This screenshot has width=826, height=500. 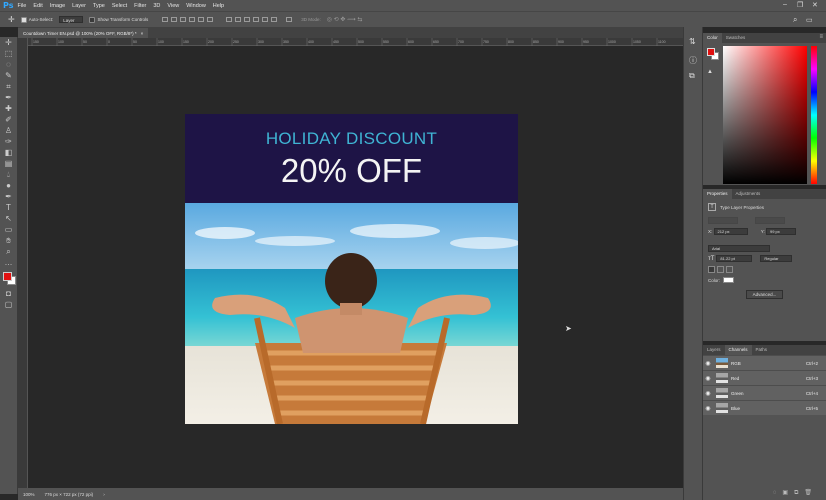 What do you see at coordinates (765, 115) in the screenshot?
I see `color-field` at bounding box center [765, 115].